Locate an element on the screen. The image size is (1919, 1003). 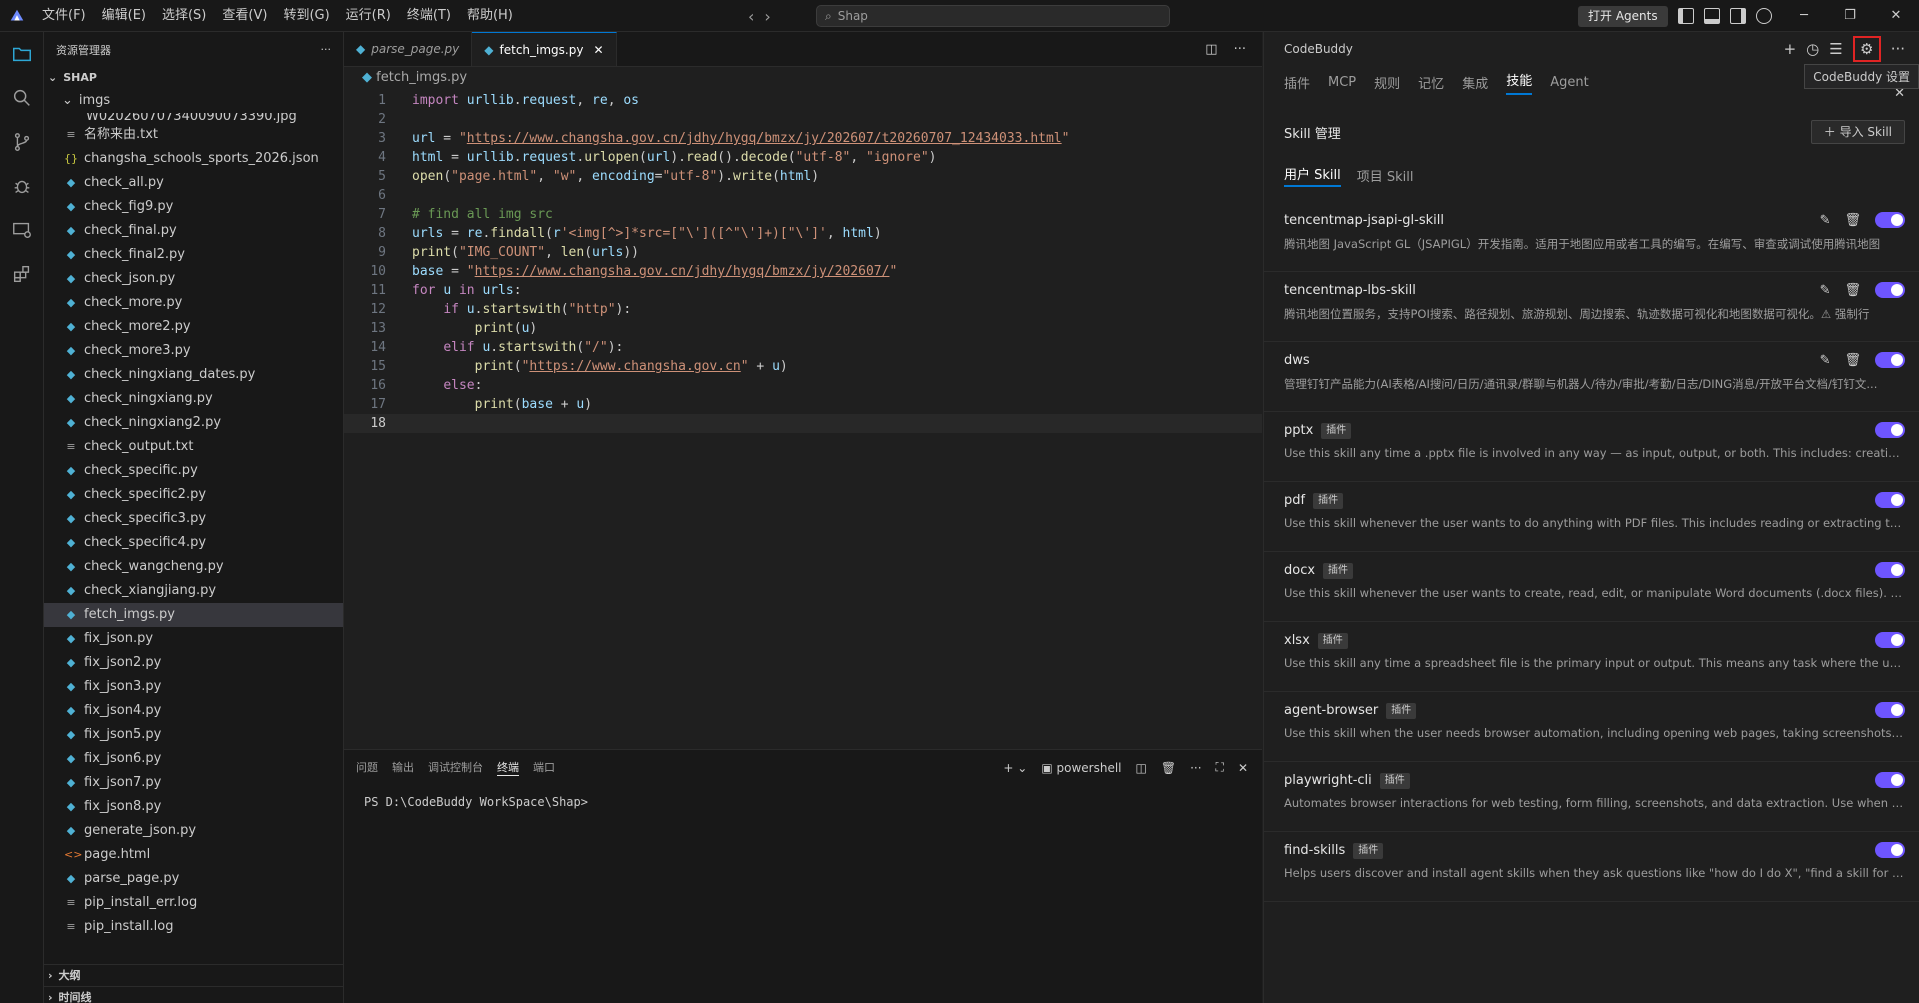
file-item: ≡ pip_install.log is located at coordinates (193, 927).